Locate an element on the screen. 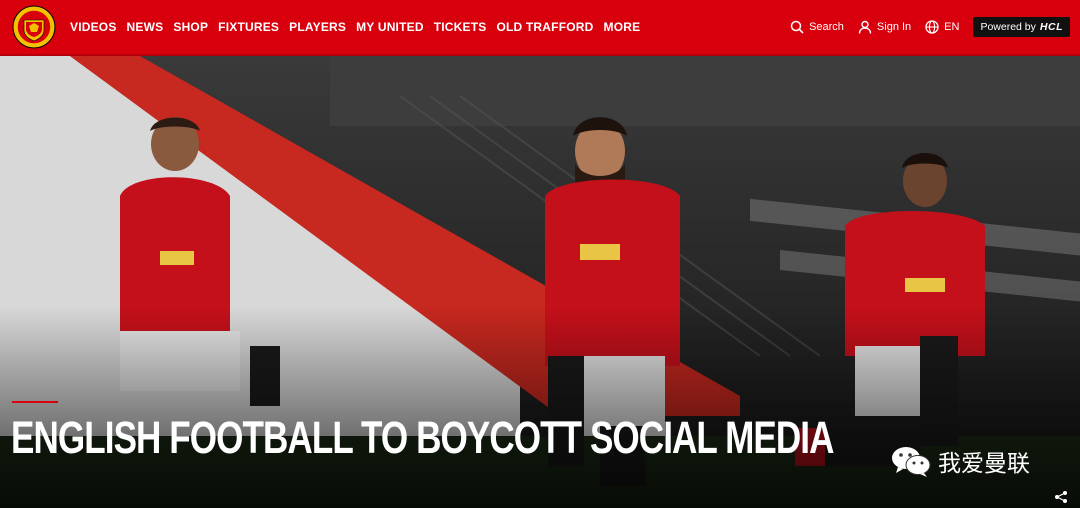  user-icon is located at coordinates (865, 27).